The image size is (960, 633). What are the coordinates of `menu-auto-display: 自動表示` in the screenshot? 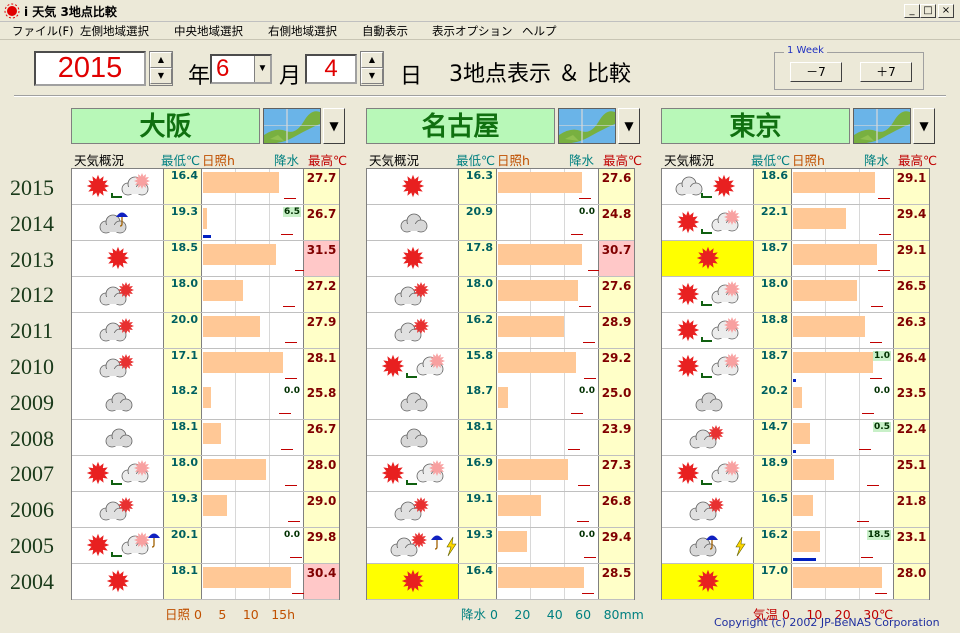 It's located at (385, 31).